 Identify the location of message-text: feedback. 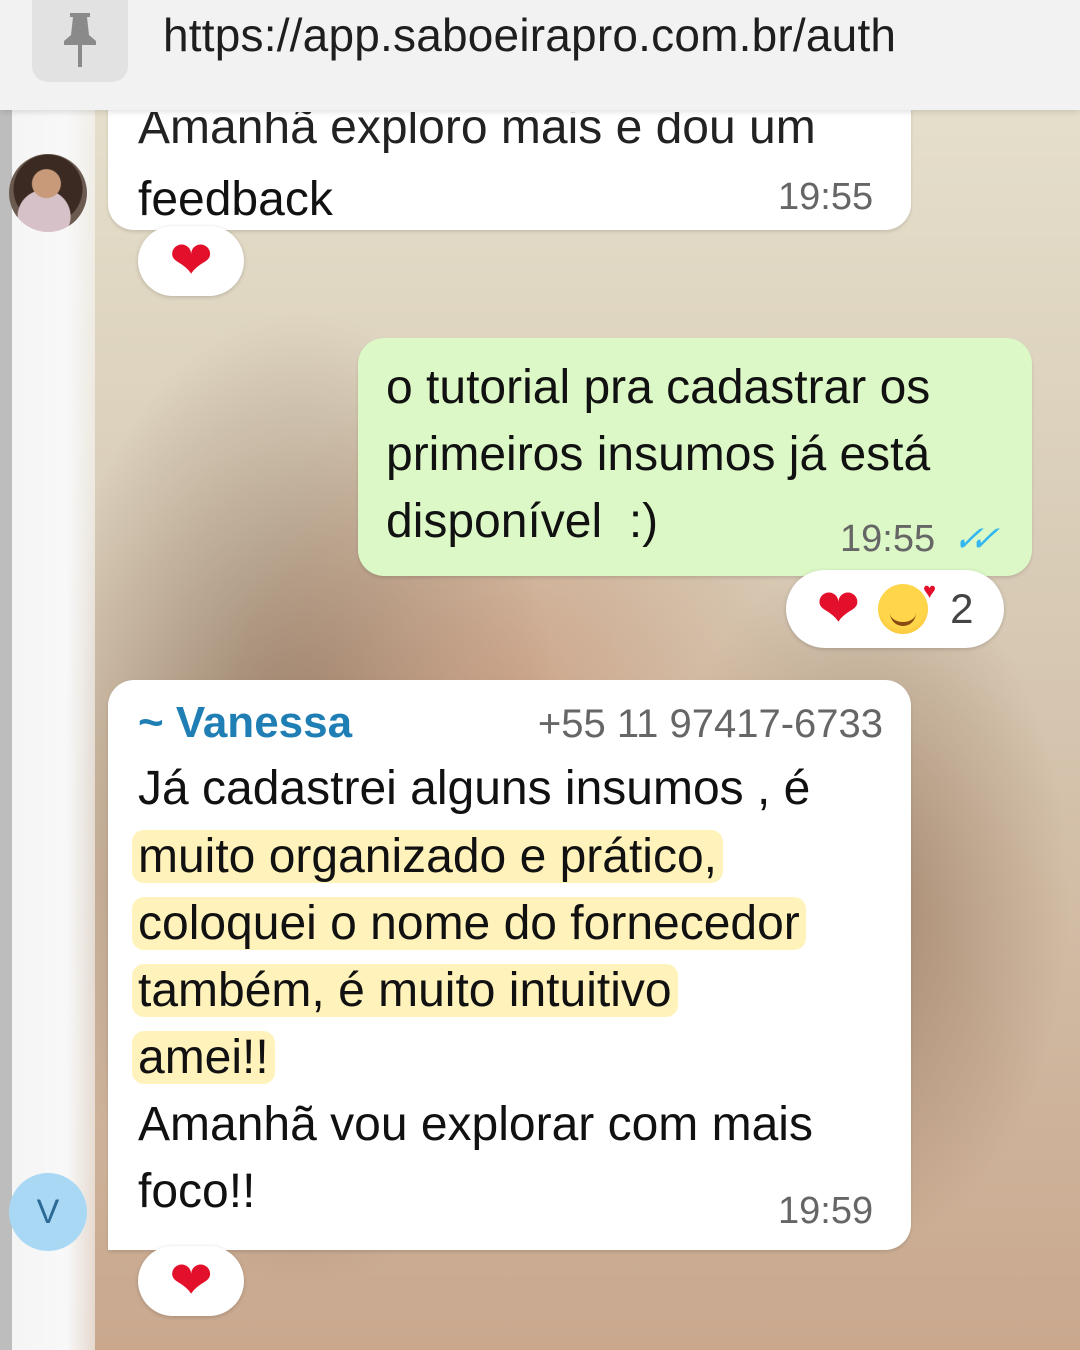
(235, 199).